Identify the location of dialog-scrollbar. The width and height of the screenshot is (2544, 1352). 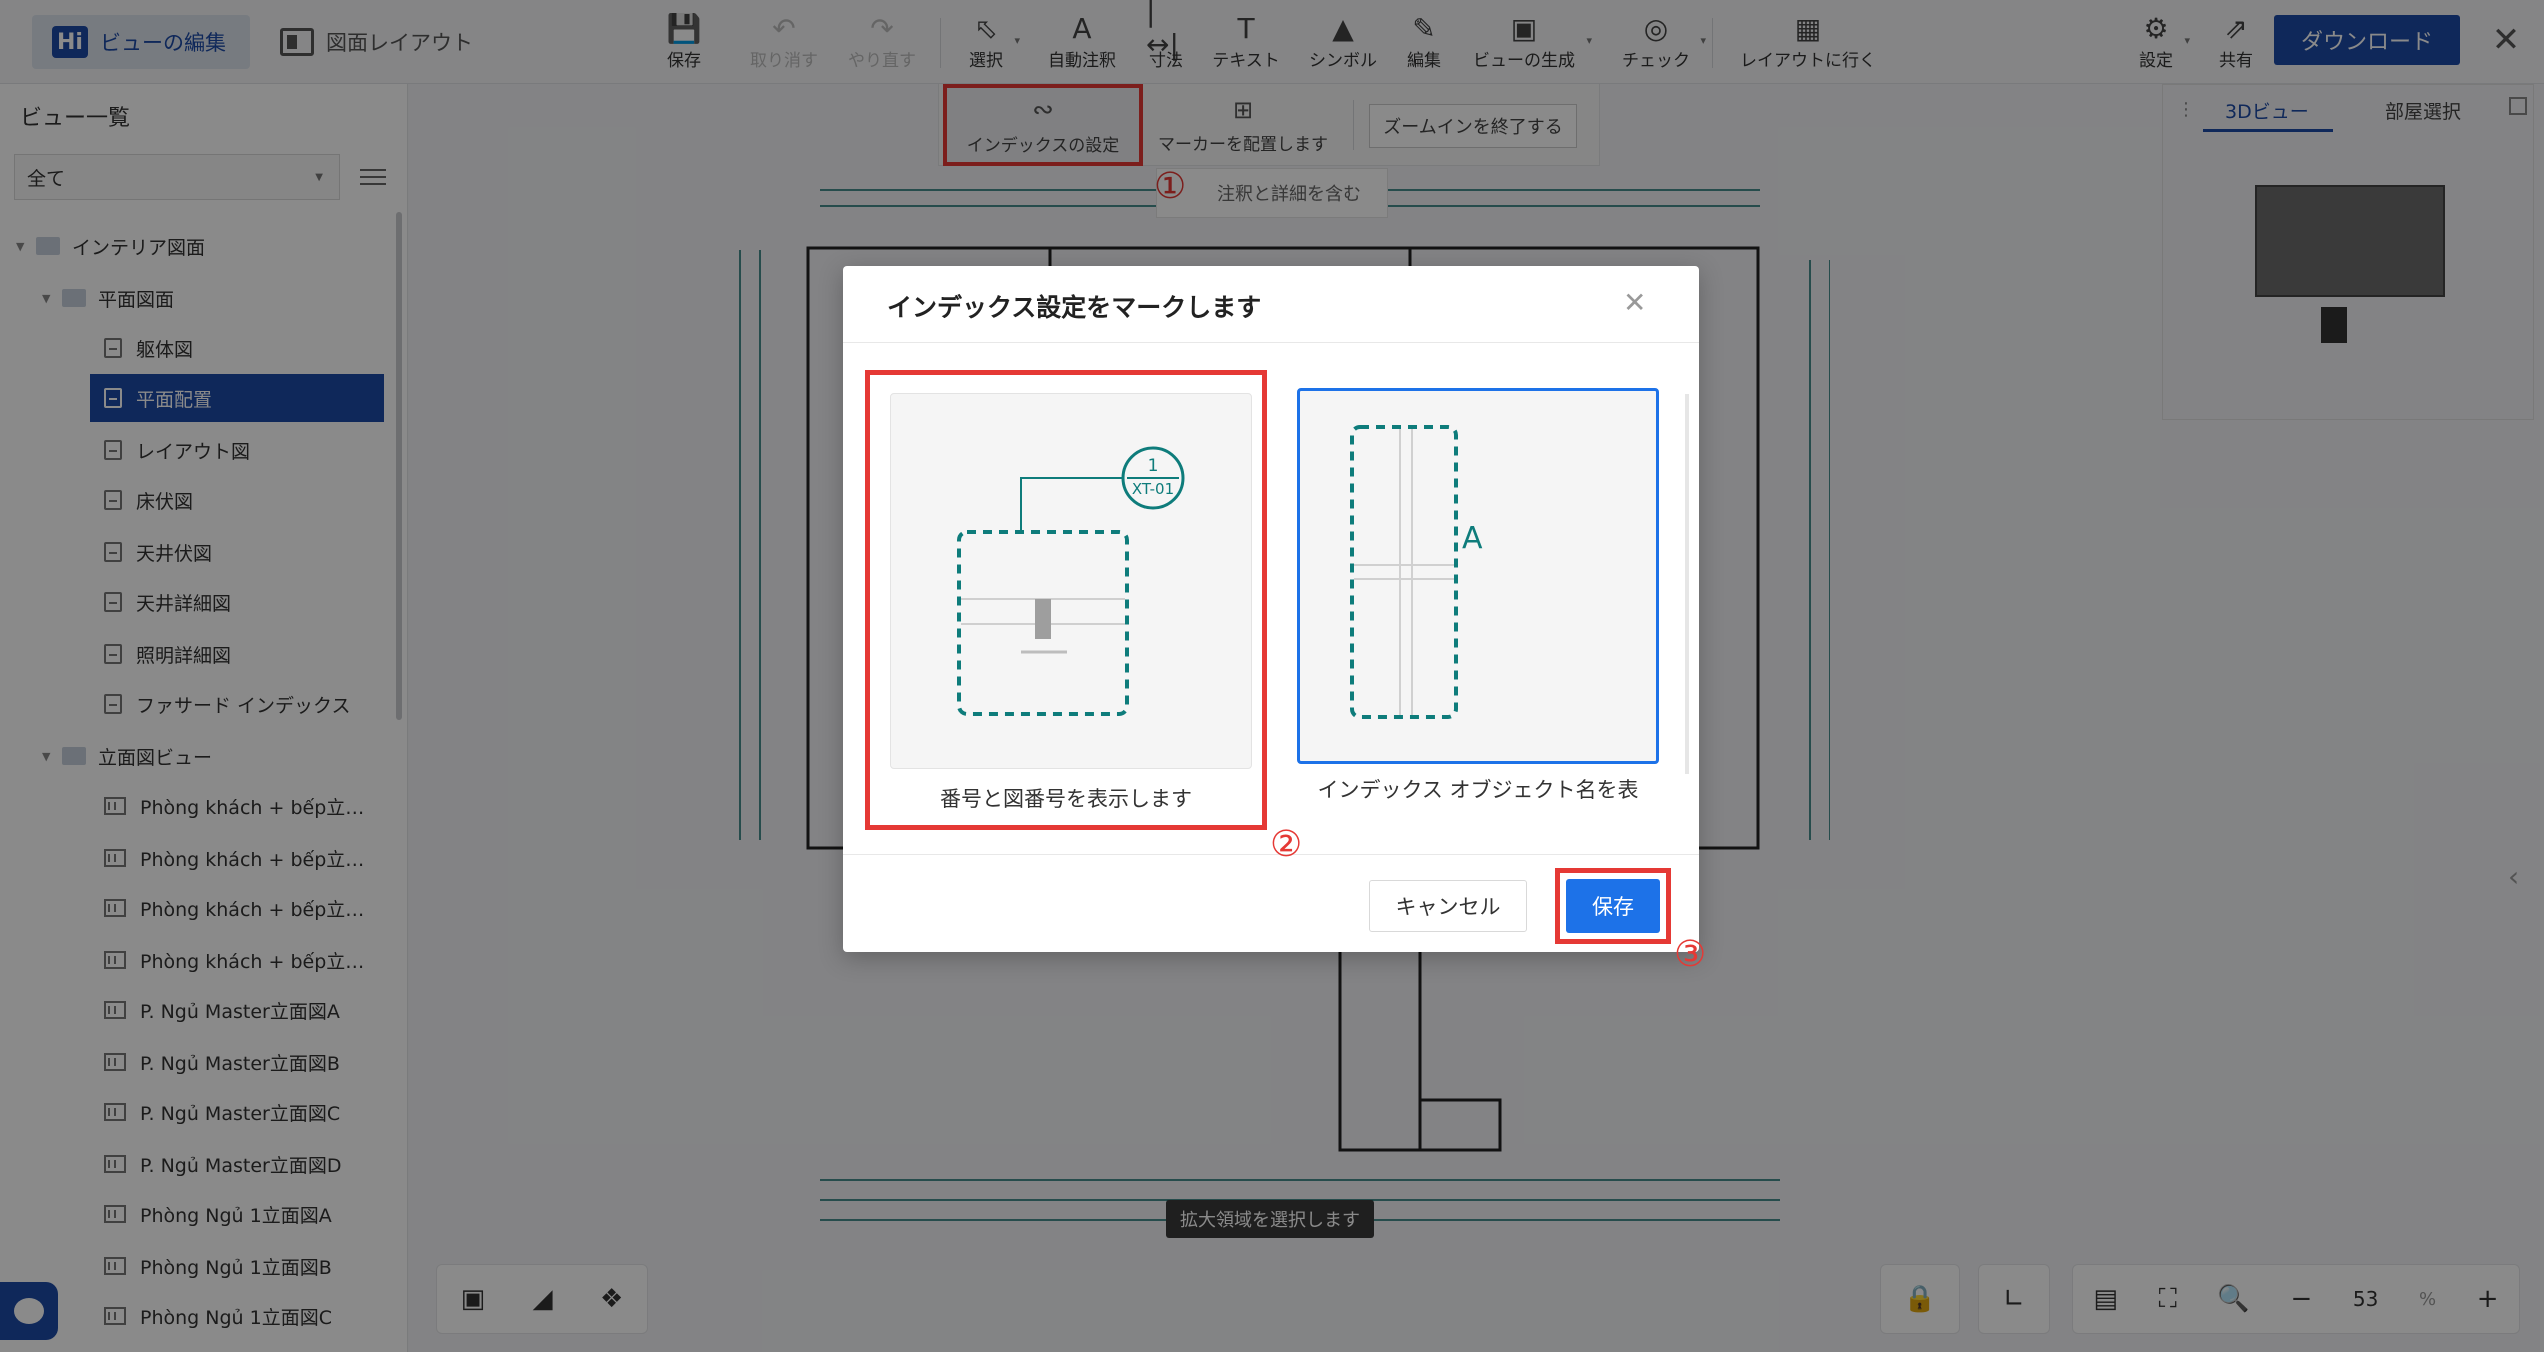
(1687, 584).